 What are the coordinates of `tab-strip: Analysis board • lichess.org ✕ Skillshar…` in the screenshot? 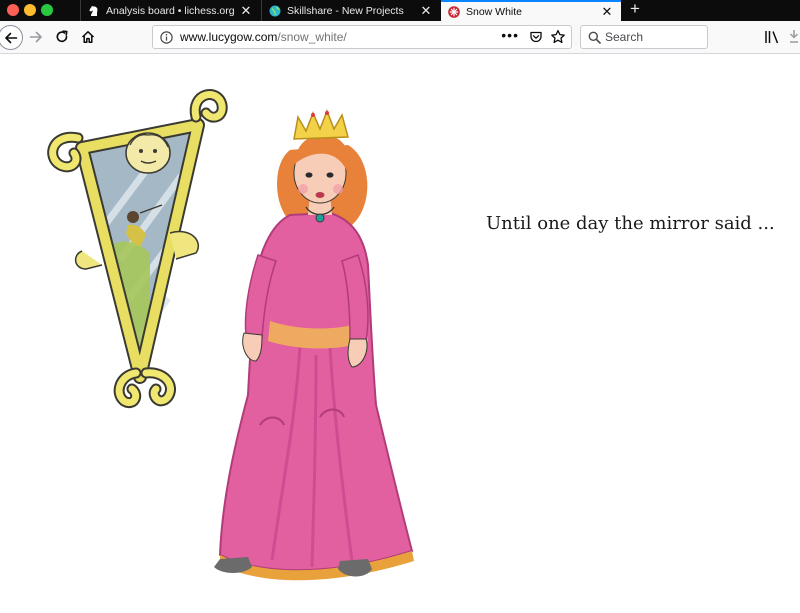 It's located at (400, 10).